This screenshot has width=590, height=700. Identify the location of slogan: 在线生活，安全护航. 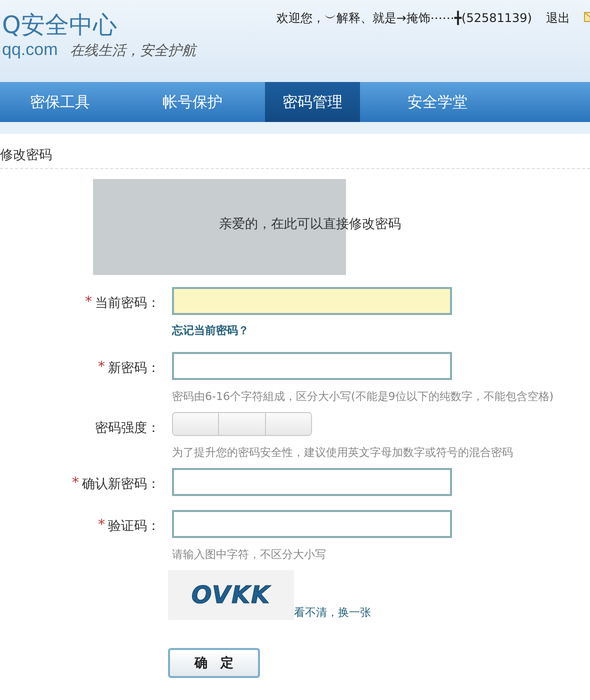
(133, 51).